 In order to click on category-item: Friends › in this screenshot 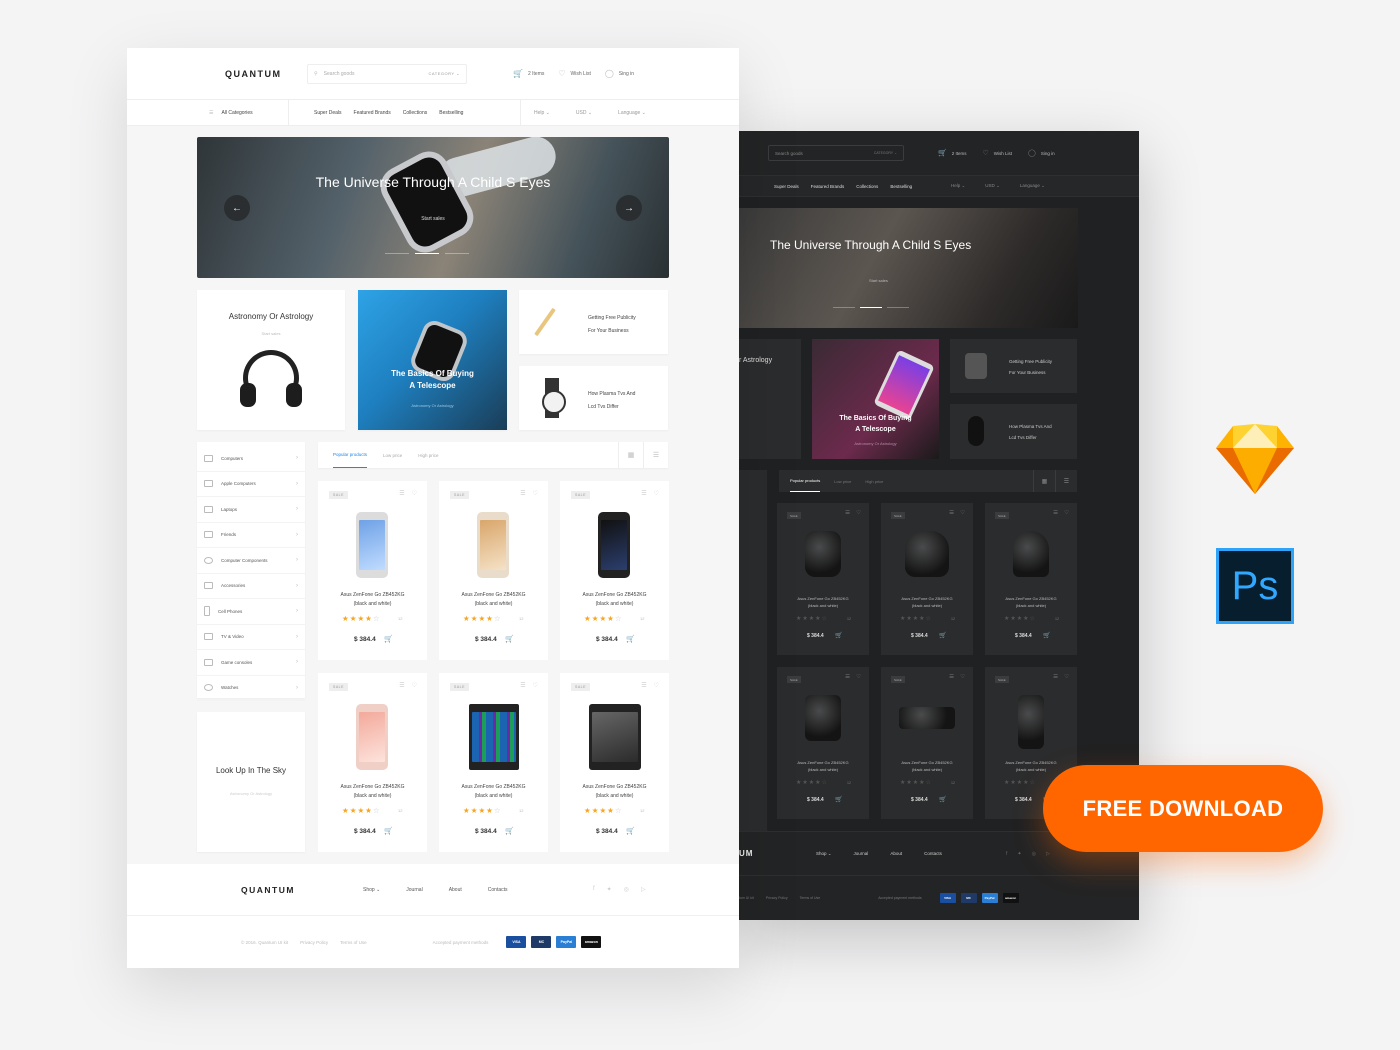, I will do `click(251, 535)`.